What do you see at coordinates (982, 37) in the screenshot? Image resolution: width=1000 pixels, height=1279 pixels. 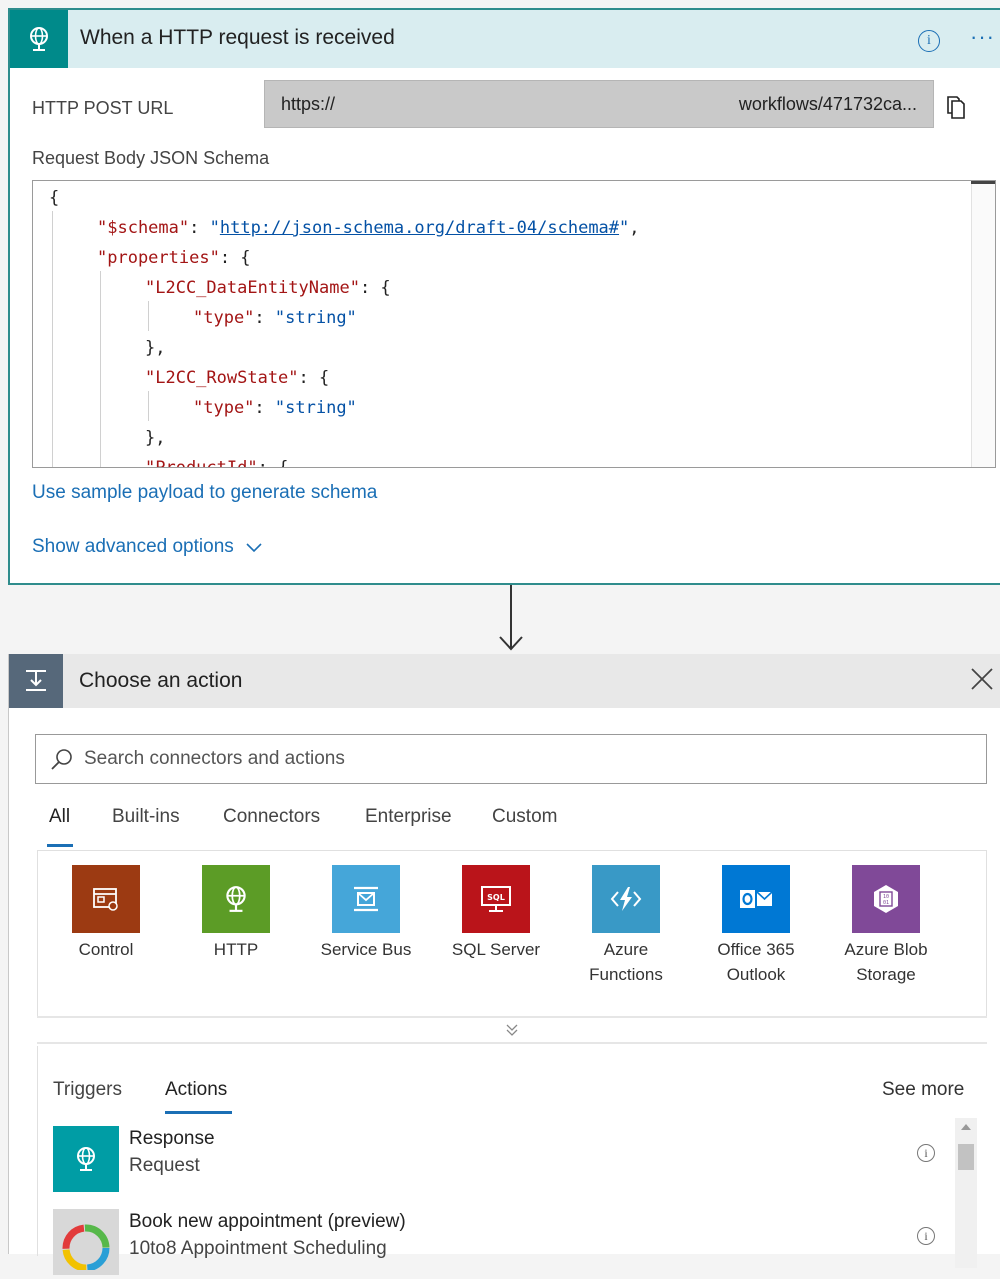 I see `more-options-icon: ···` at bounding box center [982, 37].